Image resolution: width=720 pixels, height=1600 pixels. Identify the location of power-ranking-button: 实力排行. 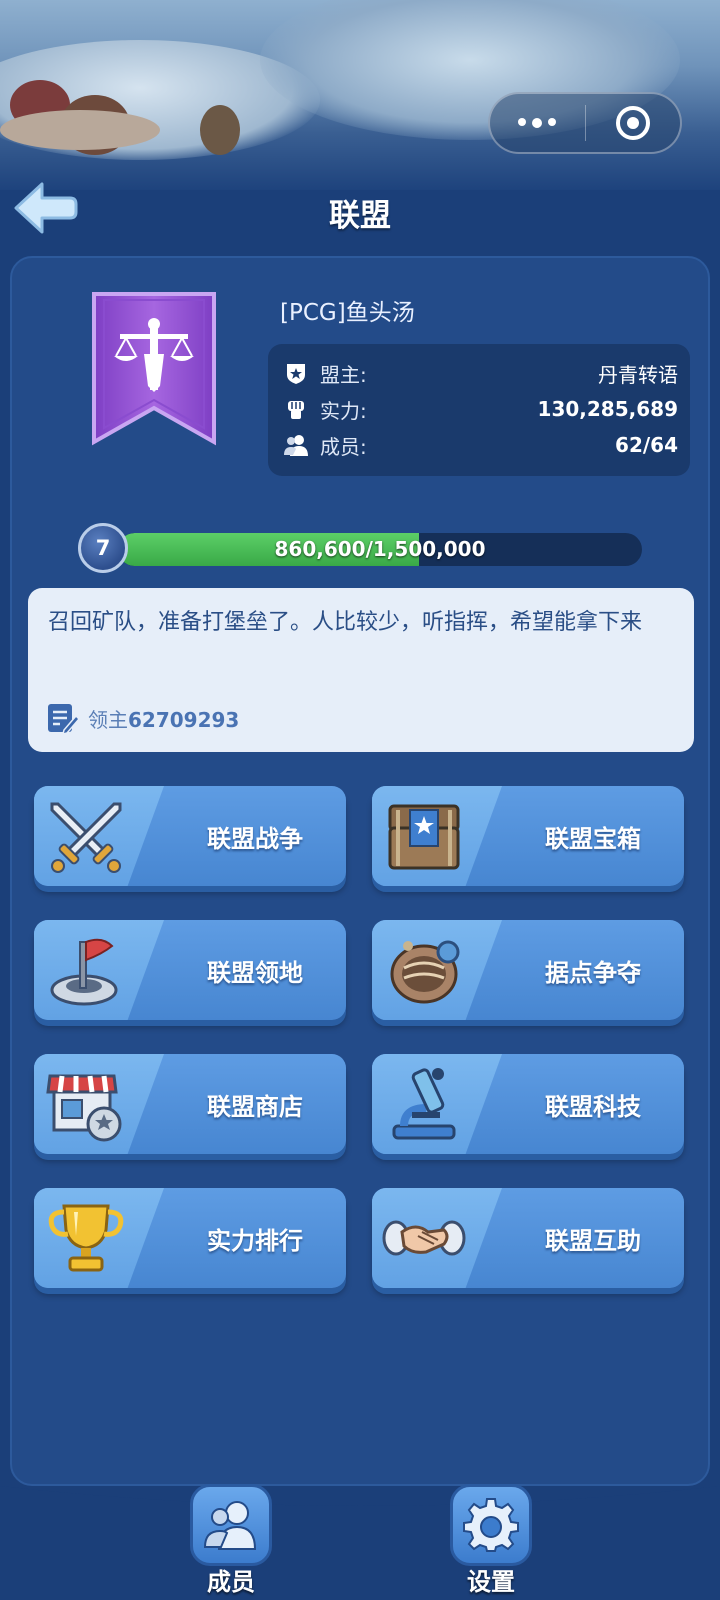
(190, 1238).